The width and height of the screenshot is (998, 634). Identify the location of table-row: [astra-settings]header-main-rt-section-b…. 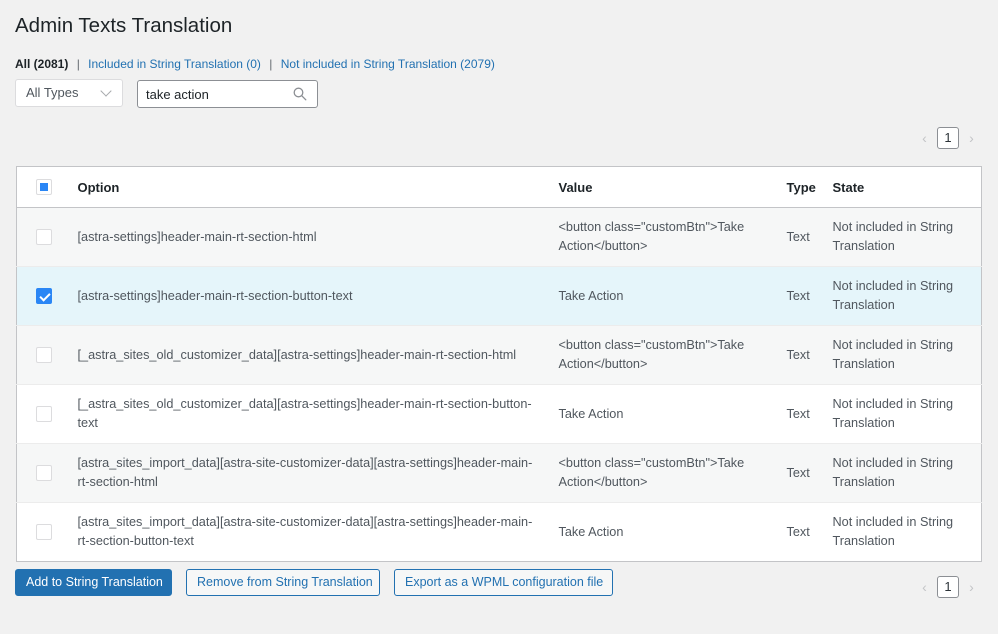
(499, 296).